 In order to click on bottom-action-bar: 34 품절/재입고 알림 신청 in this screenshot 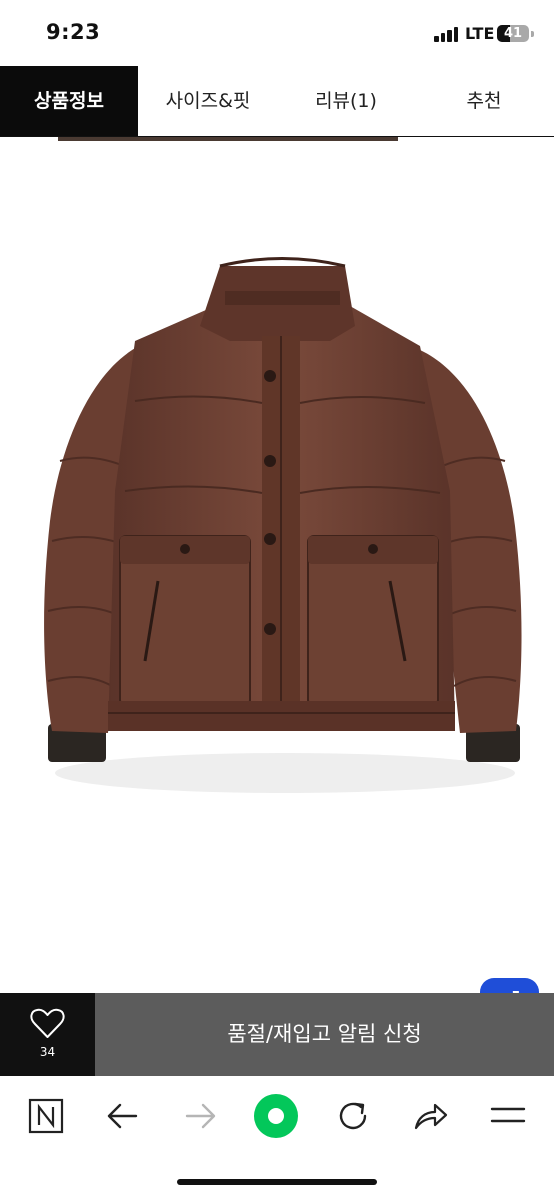, I will do `click(277, 1034)`.